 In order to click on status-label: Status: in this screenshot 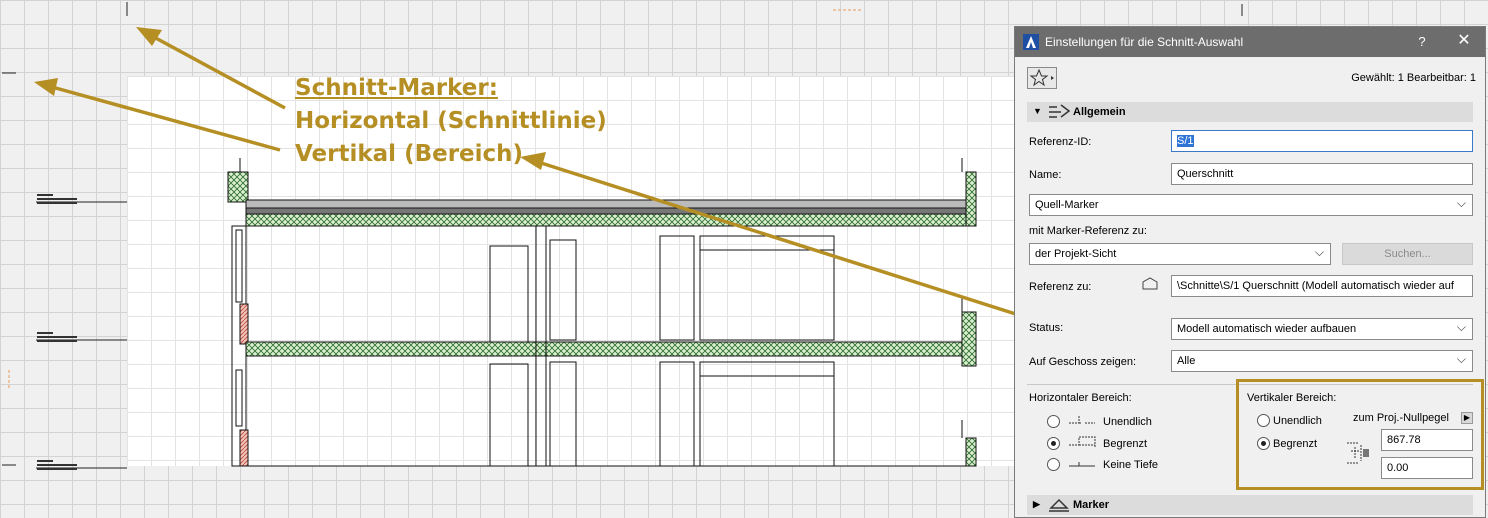, I will do `click(1046, 328)`.